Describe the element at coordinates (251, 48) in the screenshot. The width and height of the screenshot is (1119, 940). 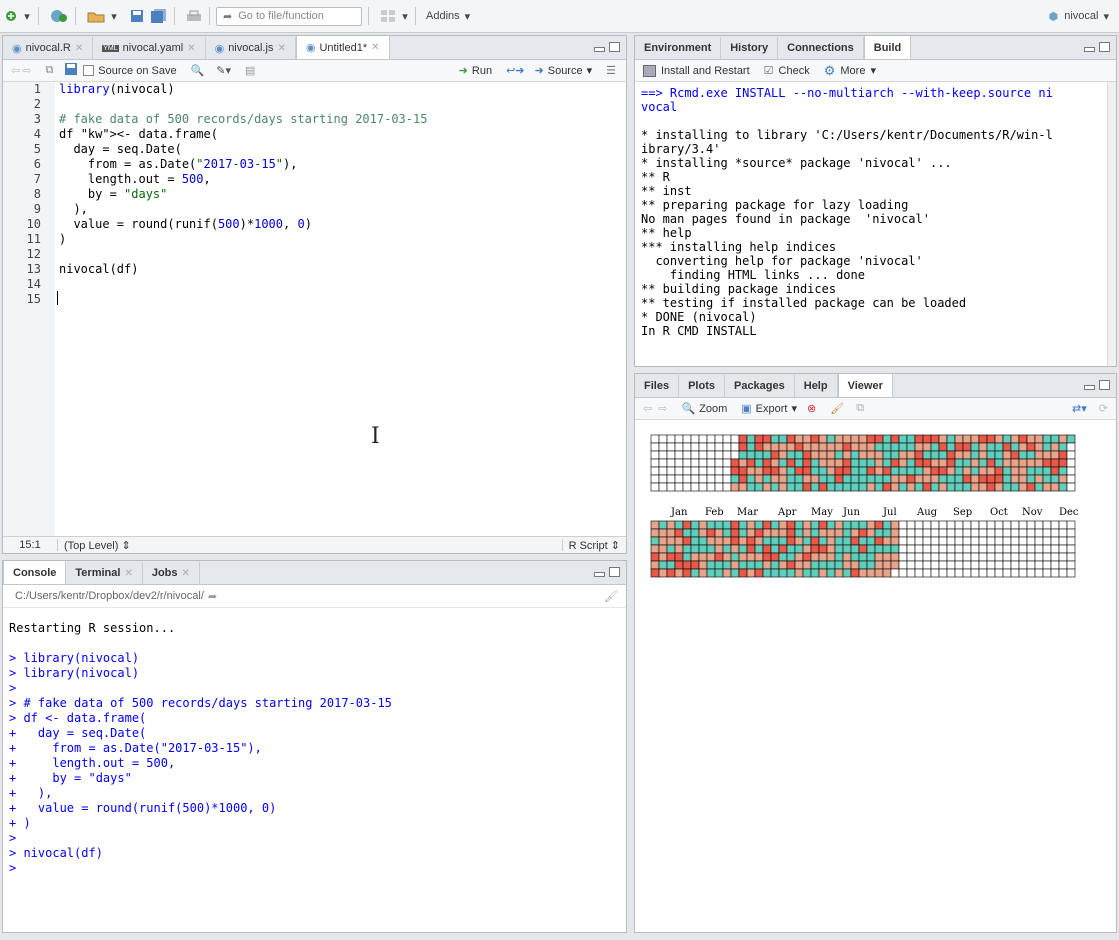
I see `tab-nivocal-js: ◉ nivocal.js ✕` at that location.